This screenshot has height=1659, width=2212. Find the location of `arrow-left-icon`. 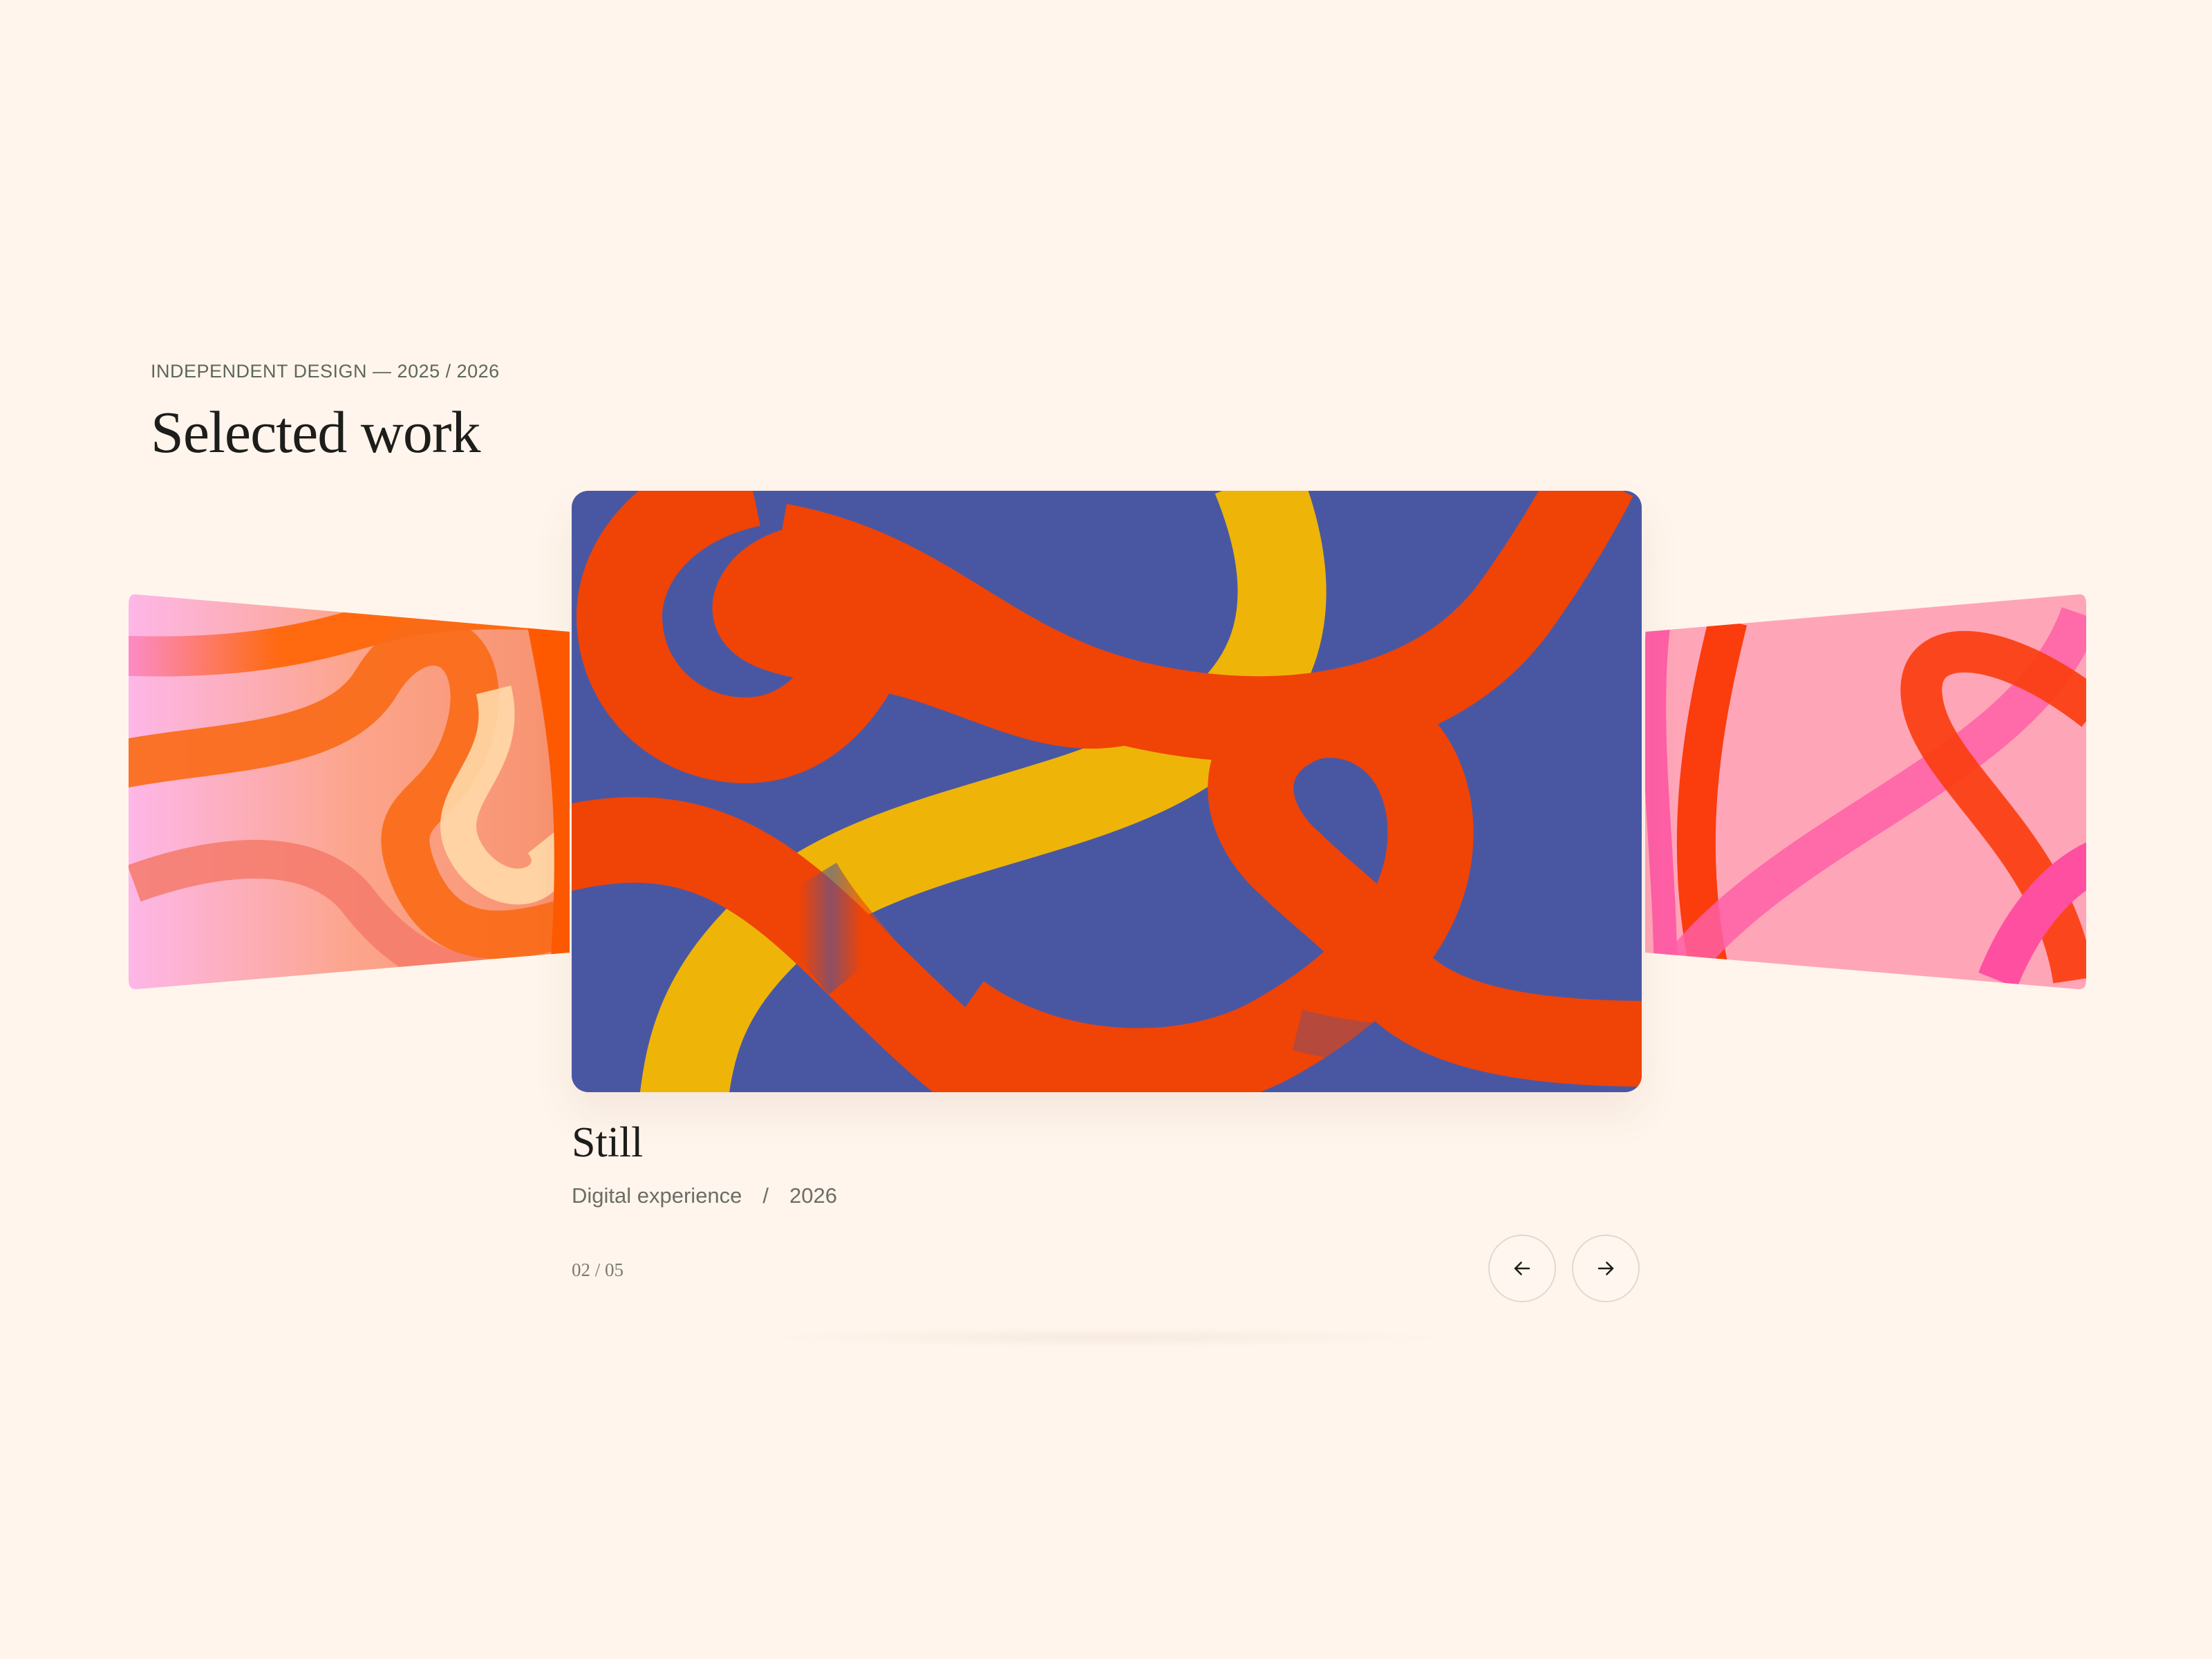

arrow-left-icon is located at coordinates (1522, 1268).